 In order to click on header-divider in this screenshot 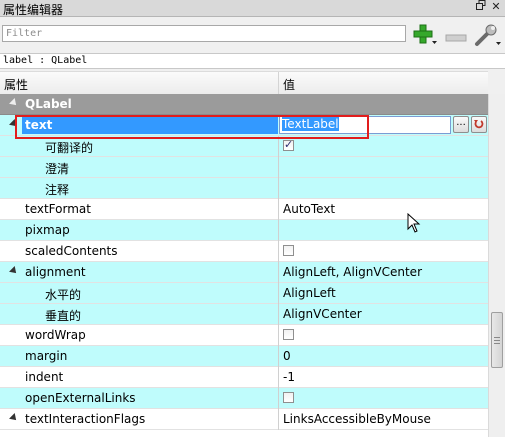, I will do `click(278, 83)`.